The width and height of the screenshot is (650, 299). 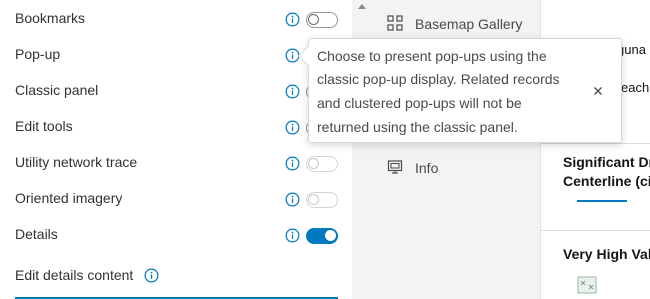 What do you see at coordinates (36, 234) in the screenshot?
I see `setting-label: Details` at bounding box center [36, 234].